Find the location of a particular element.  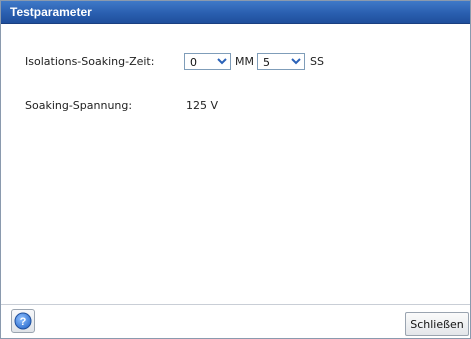

seconds-value: 5 is located at coordinates (266, 62).